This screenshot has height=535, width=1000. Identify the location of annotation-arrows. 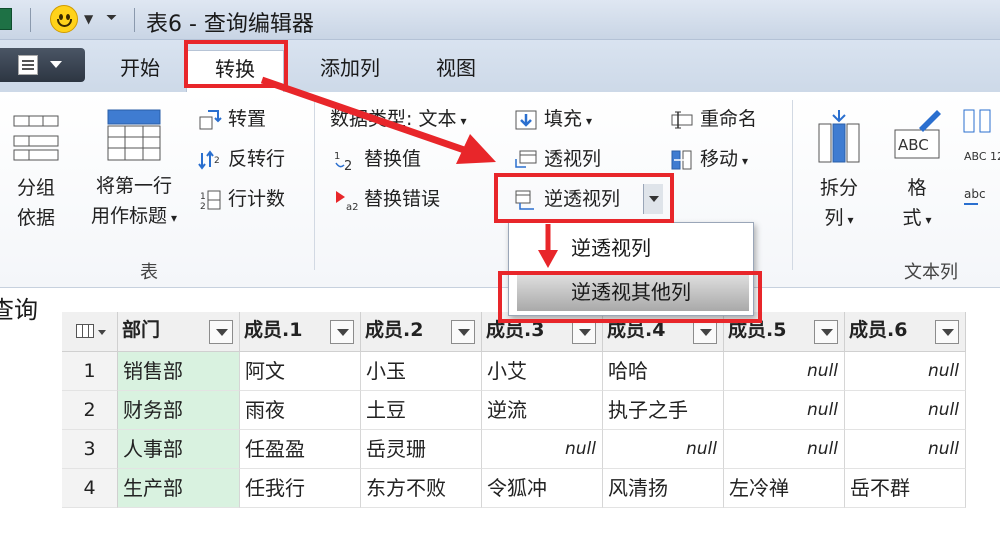
(409, 172).